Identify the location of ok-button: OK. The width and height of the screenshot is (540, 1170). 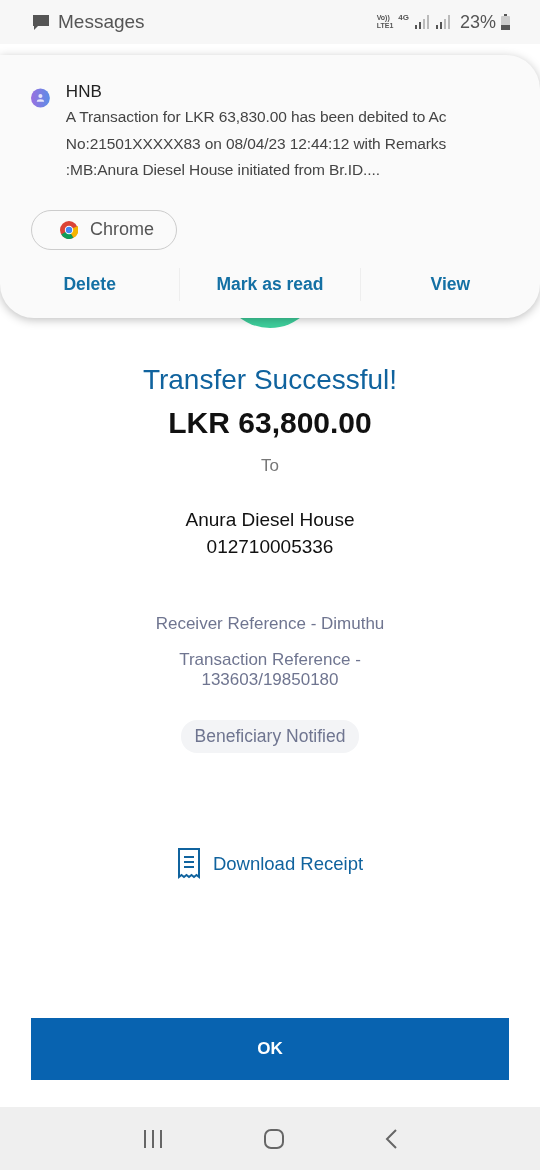
(270, 1049).